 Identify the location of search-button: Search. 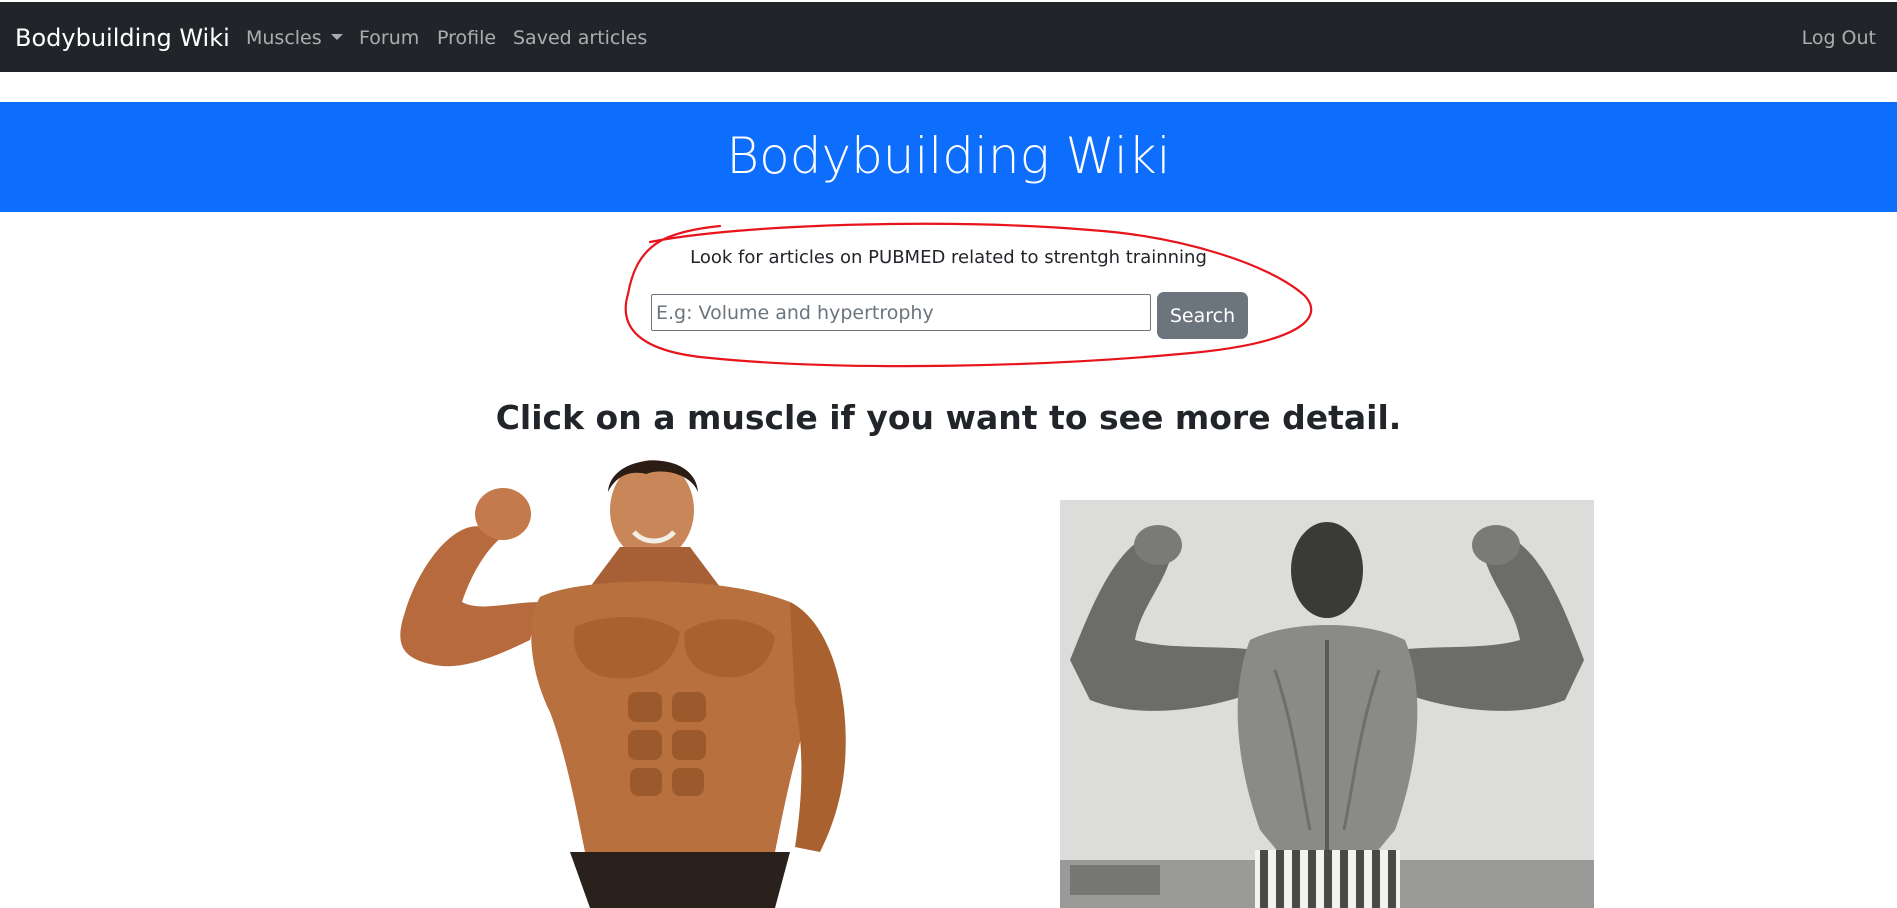
(1202, 315).